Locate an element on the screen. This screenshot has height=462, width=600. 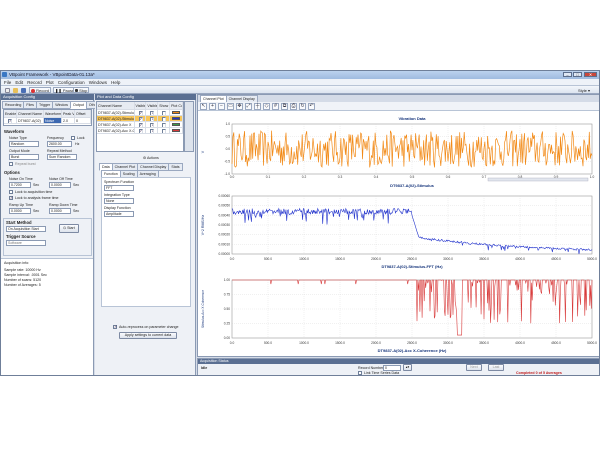
table-row: DT9837-A(02) Noise 2.0 0 is located at coordinates (47, 121).